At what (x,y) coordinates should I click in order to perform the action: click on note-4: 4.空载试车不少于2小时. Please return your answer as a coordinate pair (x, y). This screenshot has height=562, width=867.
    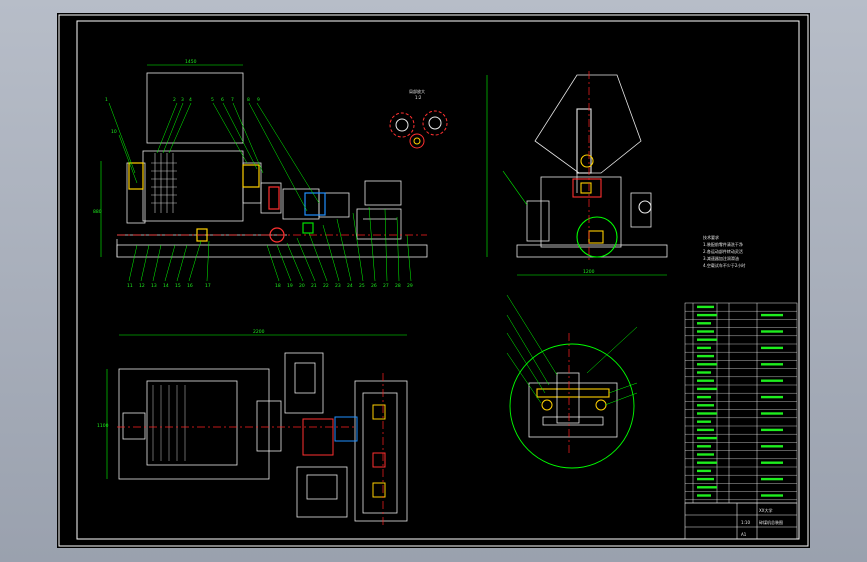
    Looking at the image, I should click on (724, 265).